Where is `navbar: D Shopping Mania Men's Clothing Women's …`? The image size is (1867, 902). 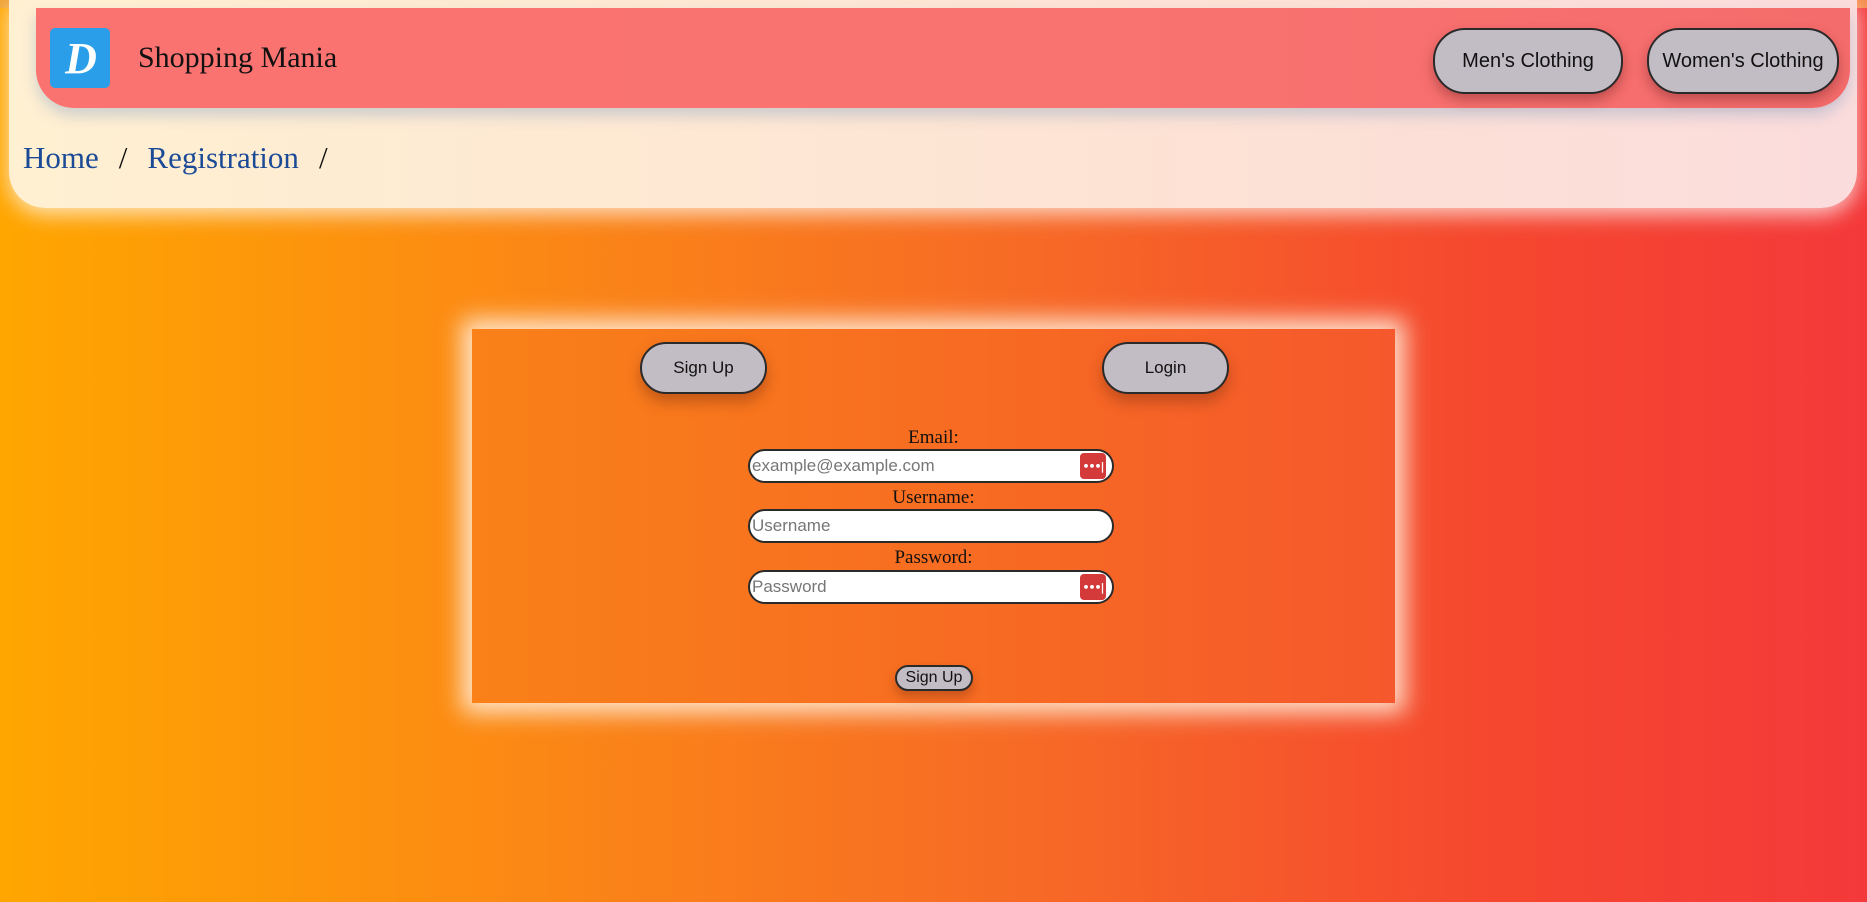
navbar: D Shopping Mania Men's Clothing Women's … is located at coordinates (943, 58).